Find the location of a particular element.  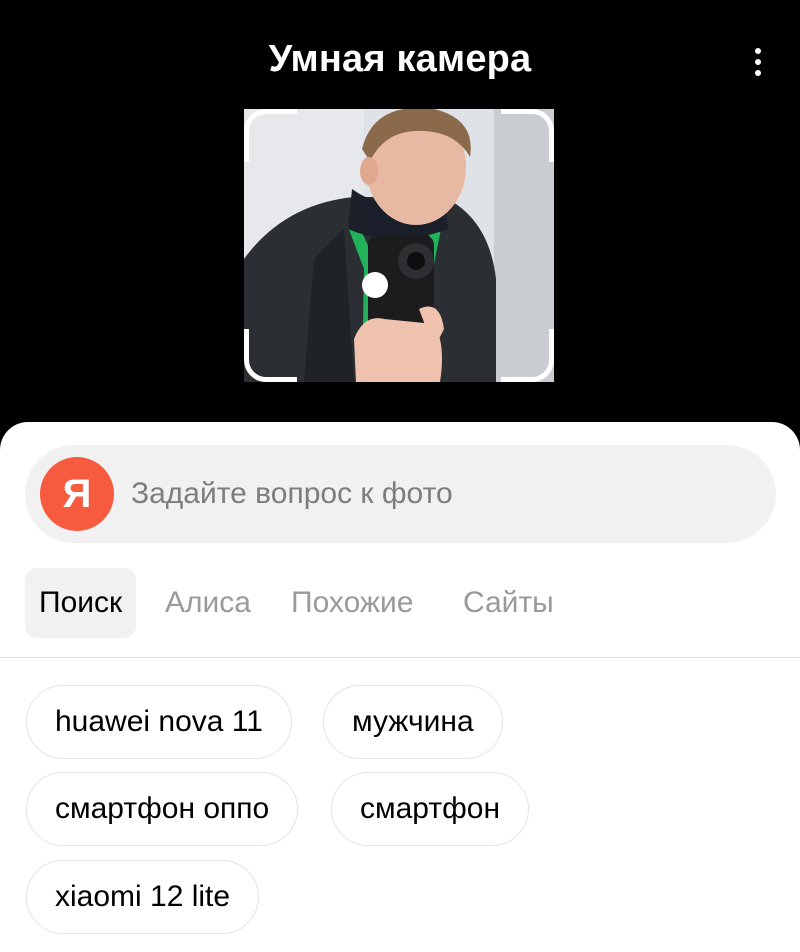

ask-question-input: Я Задайте вопрос к фото is located at coordinates (400, 494).